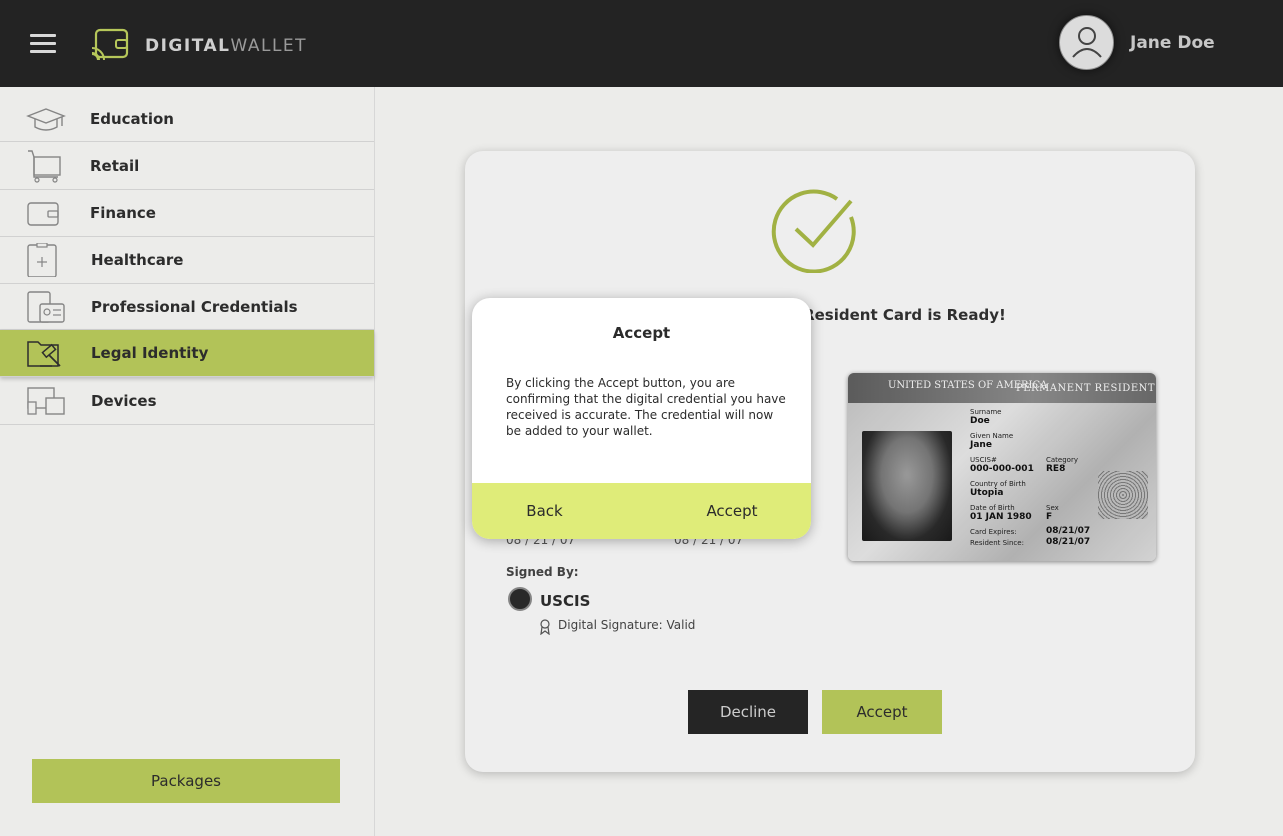 The width and height of the screenshot is (1283, 836). Describe the element at coordinates (998, 489) in the screenshot. I see `id-country-of-birth: Country of Birth Utopia` at that location.